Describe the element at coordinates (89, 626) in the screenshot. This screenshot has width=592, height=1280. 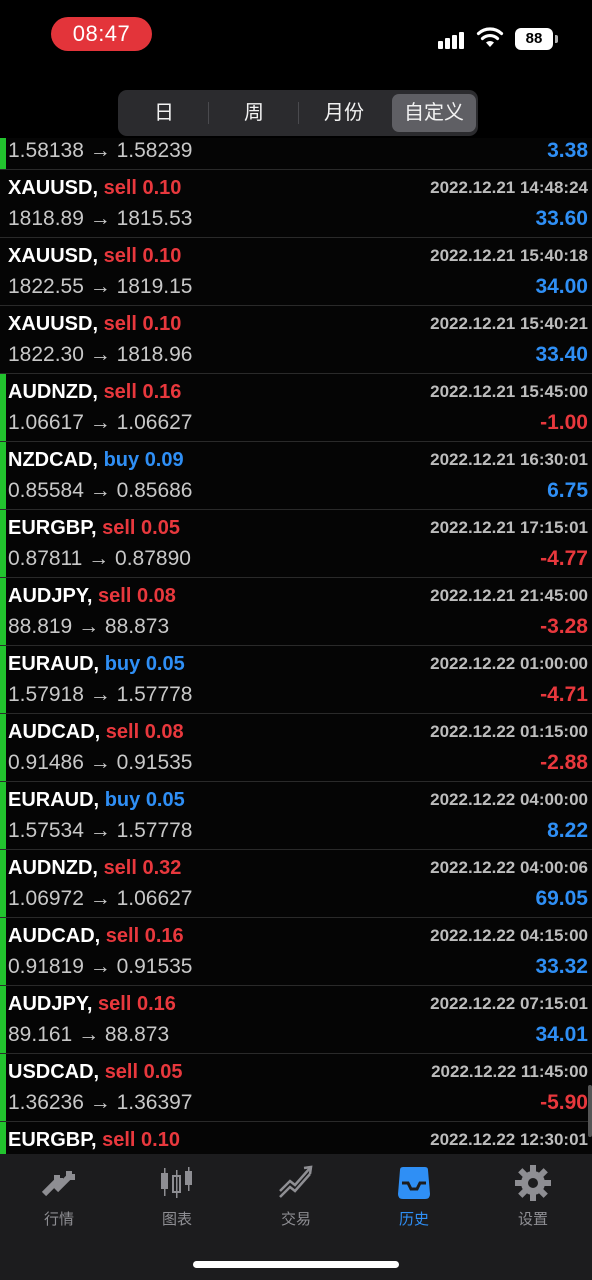
I see `trade-prices: 88.819 → 88.873` at that location.